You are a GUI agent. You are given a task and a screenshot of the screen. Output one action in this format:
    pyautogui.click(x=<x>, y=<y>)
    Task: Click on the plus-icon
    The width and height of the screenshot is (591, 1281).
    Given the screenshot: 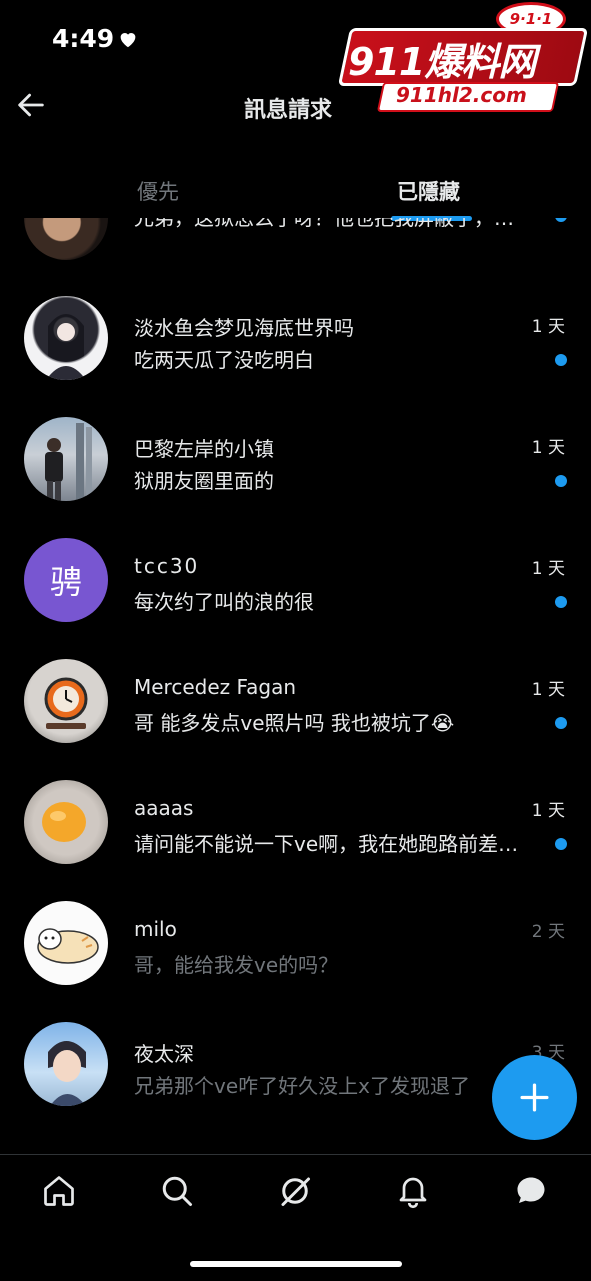 What is the action you would take?
    pyautogui.click(x=534, y=1097)
    